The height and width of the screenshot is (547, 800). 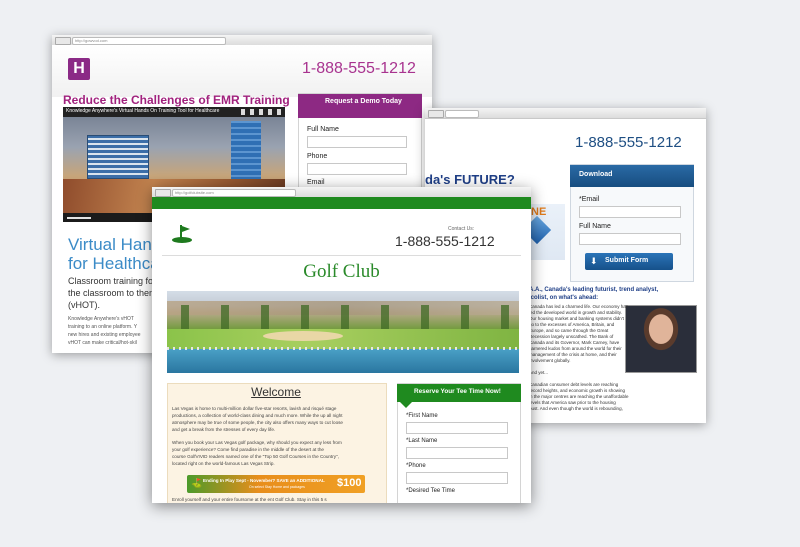 I want to click on hospital-logo-icon: H, so click(x=79, y=69).